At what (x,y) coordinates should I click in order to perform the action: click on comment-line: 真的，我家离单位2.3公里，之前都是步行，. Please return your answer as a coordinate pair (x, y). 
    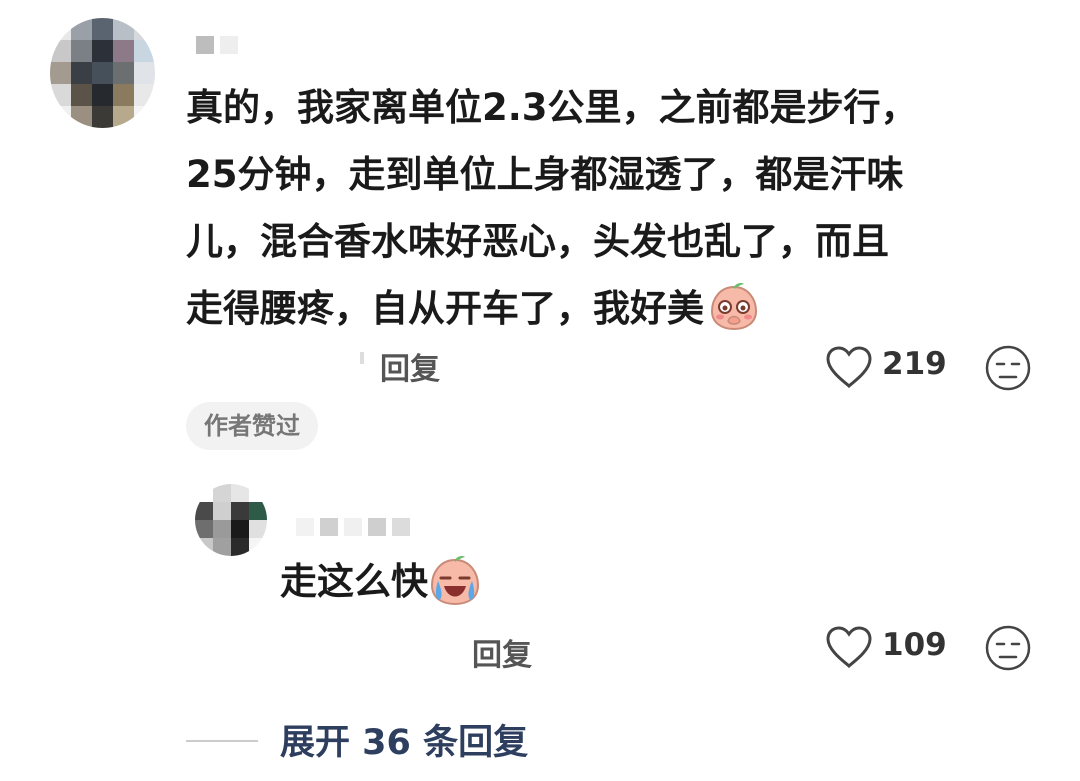
    Looking at the image, I should click on (552, 107).